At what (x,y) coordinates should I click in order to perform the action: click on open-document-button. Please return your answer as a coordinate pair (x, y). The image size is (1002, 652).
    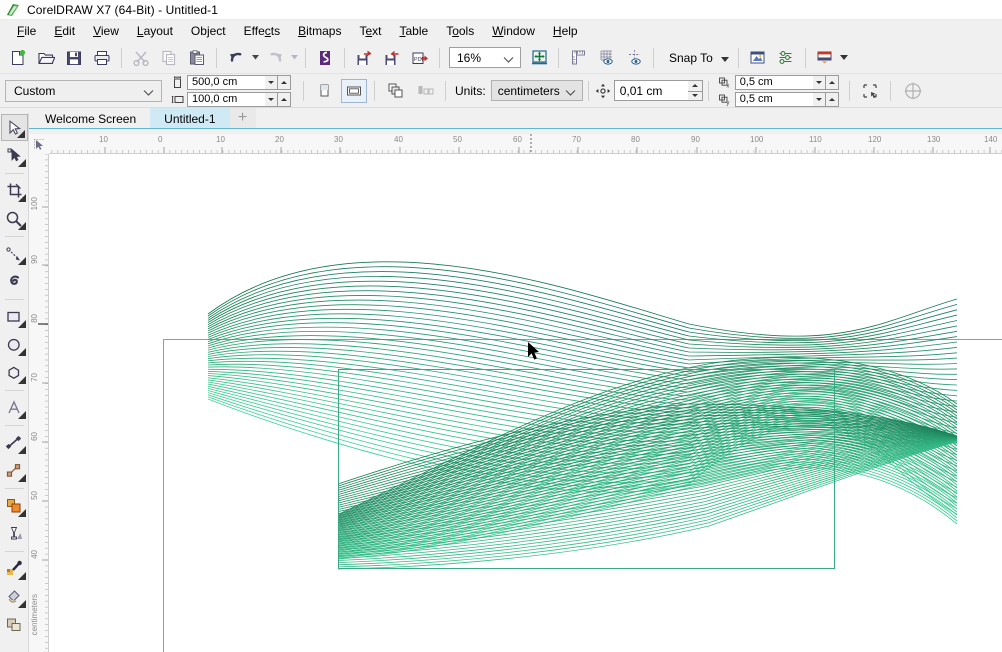
    Looking at the image, I should click on (46, 58).